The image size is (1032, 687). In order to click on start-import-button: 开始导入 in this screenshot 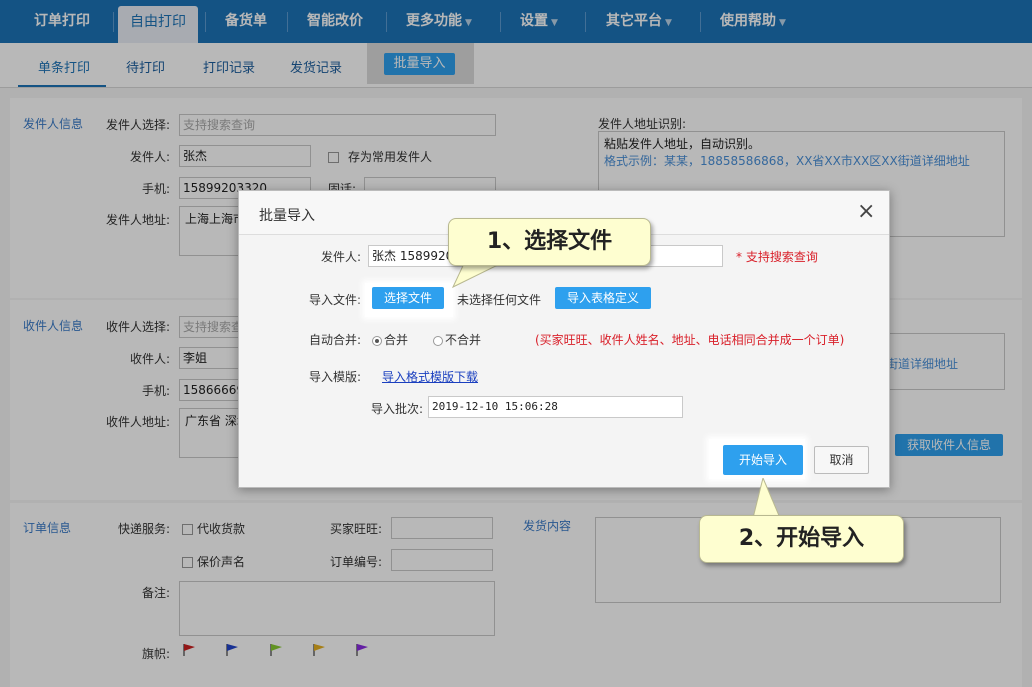, I will do `click(763, 460)`.